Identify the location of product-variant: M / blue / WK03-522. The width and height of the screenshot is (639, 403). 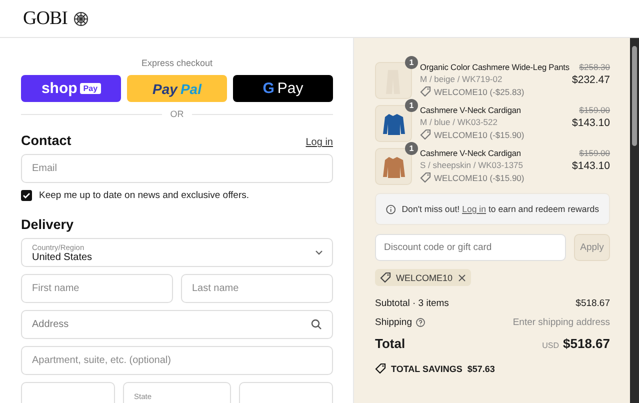
(459, 122).